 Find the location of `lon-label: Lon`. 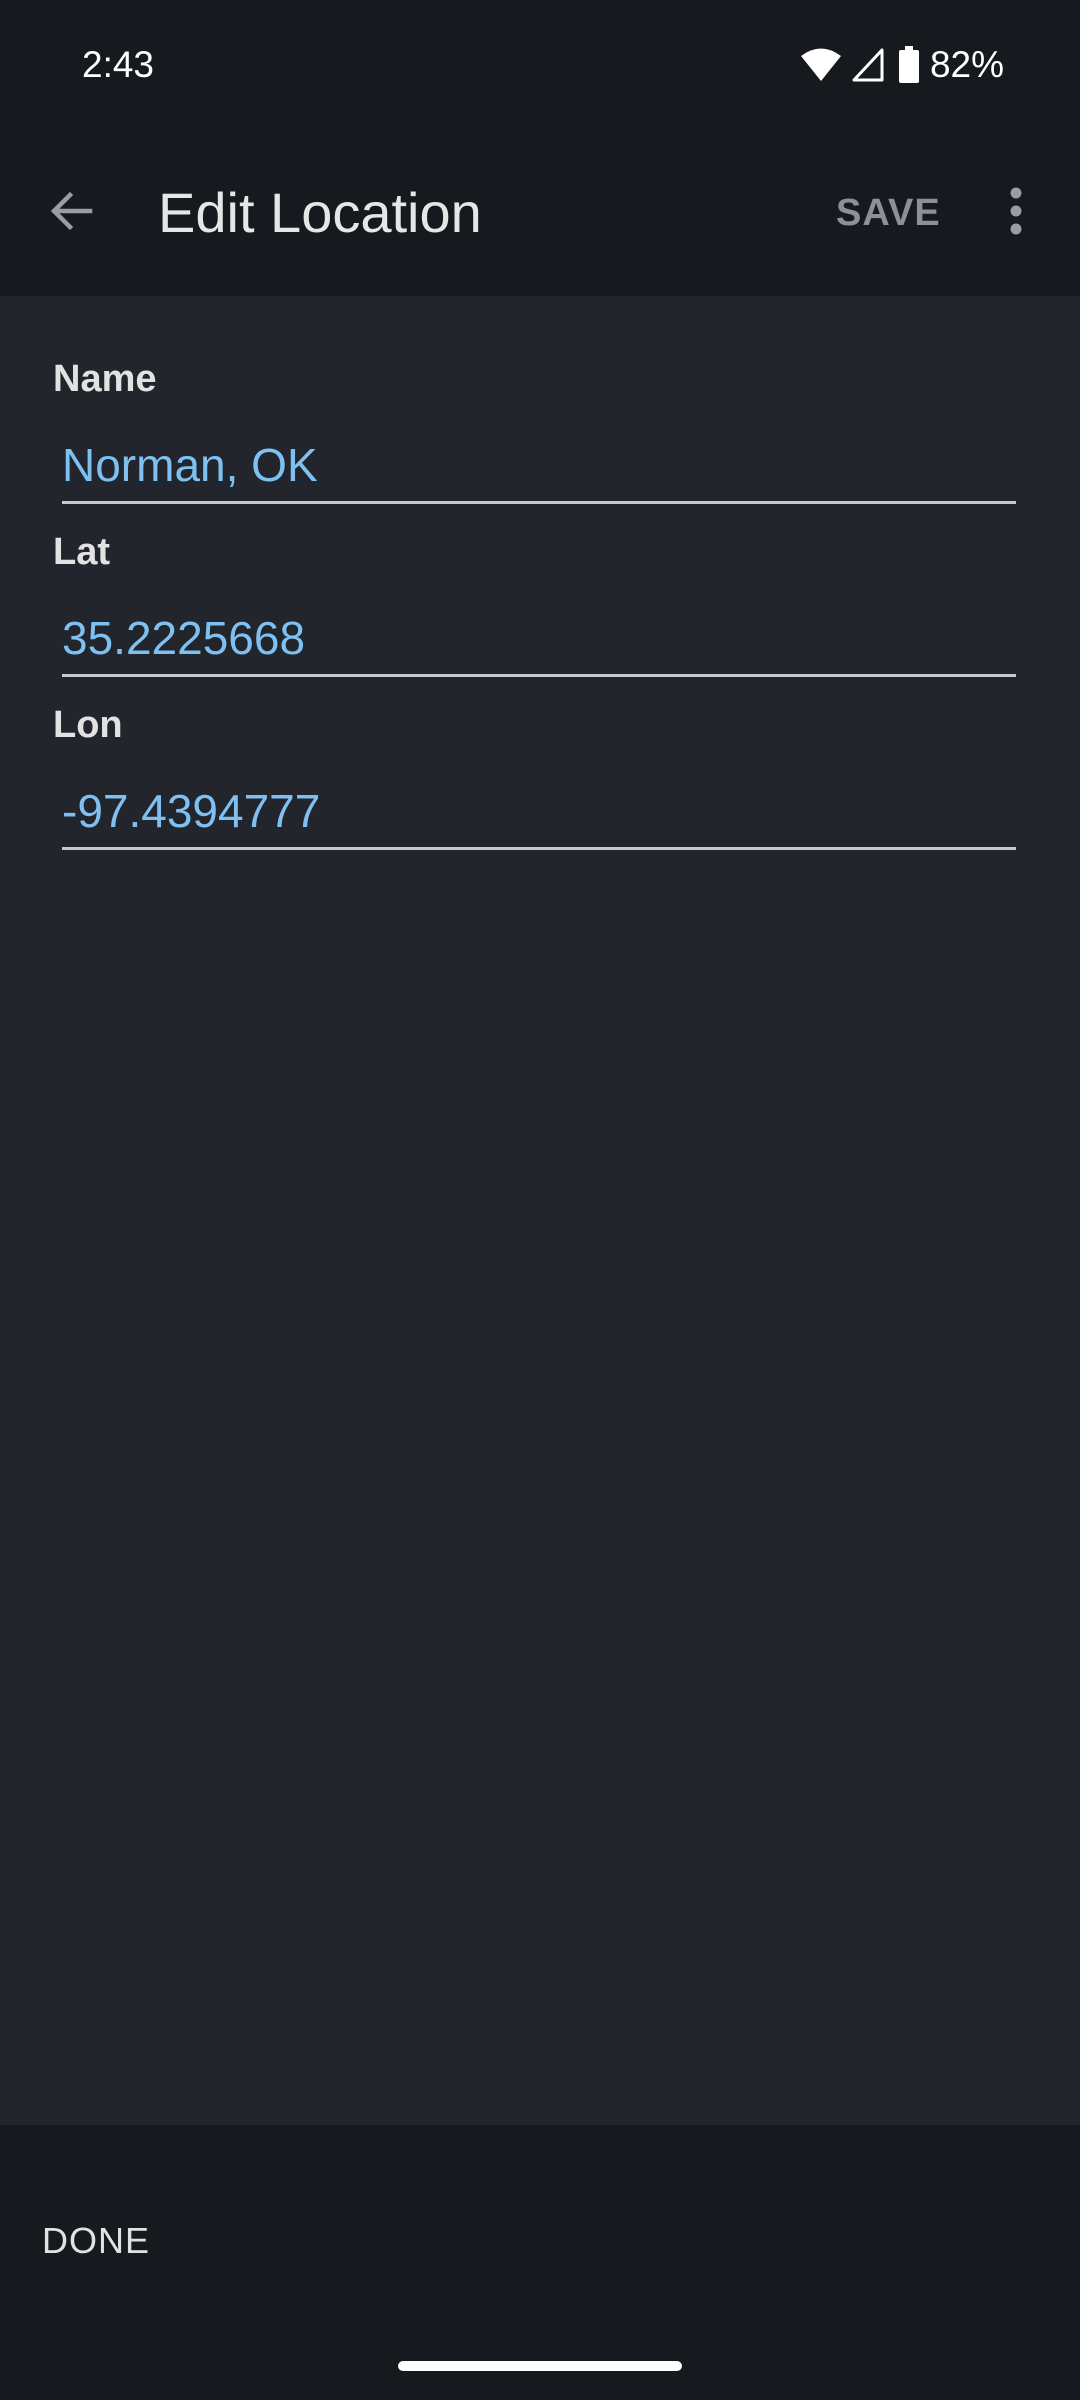

lon-label: Lon is located at coordinates (88, 725).